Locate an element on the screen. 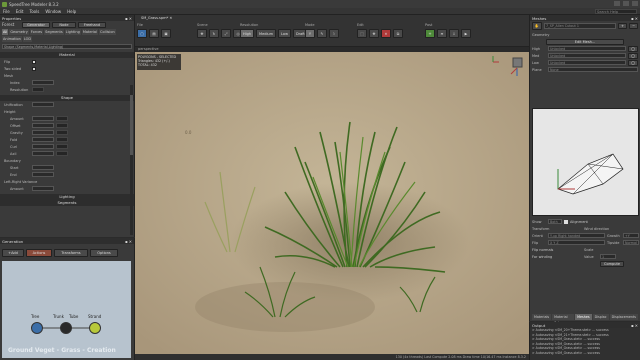 This screenshot has height=360, width=640. segments-section-header: Segments is located at coordinates (67, 203).